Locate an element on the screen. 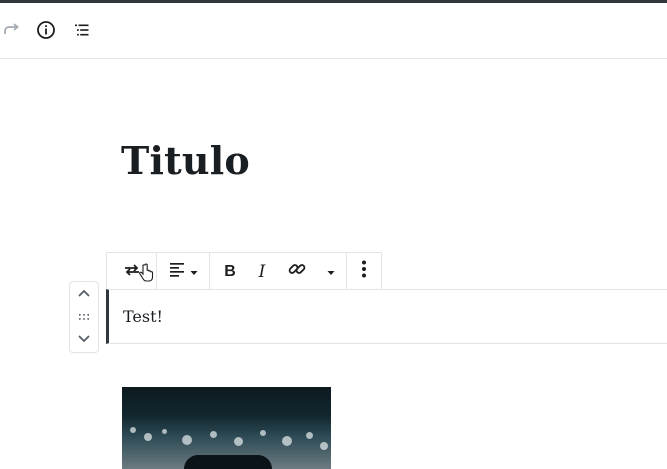 This screenshot has width=667, height=469. italic-button: I is located at coordinates (262, 271).